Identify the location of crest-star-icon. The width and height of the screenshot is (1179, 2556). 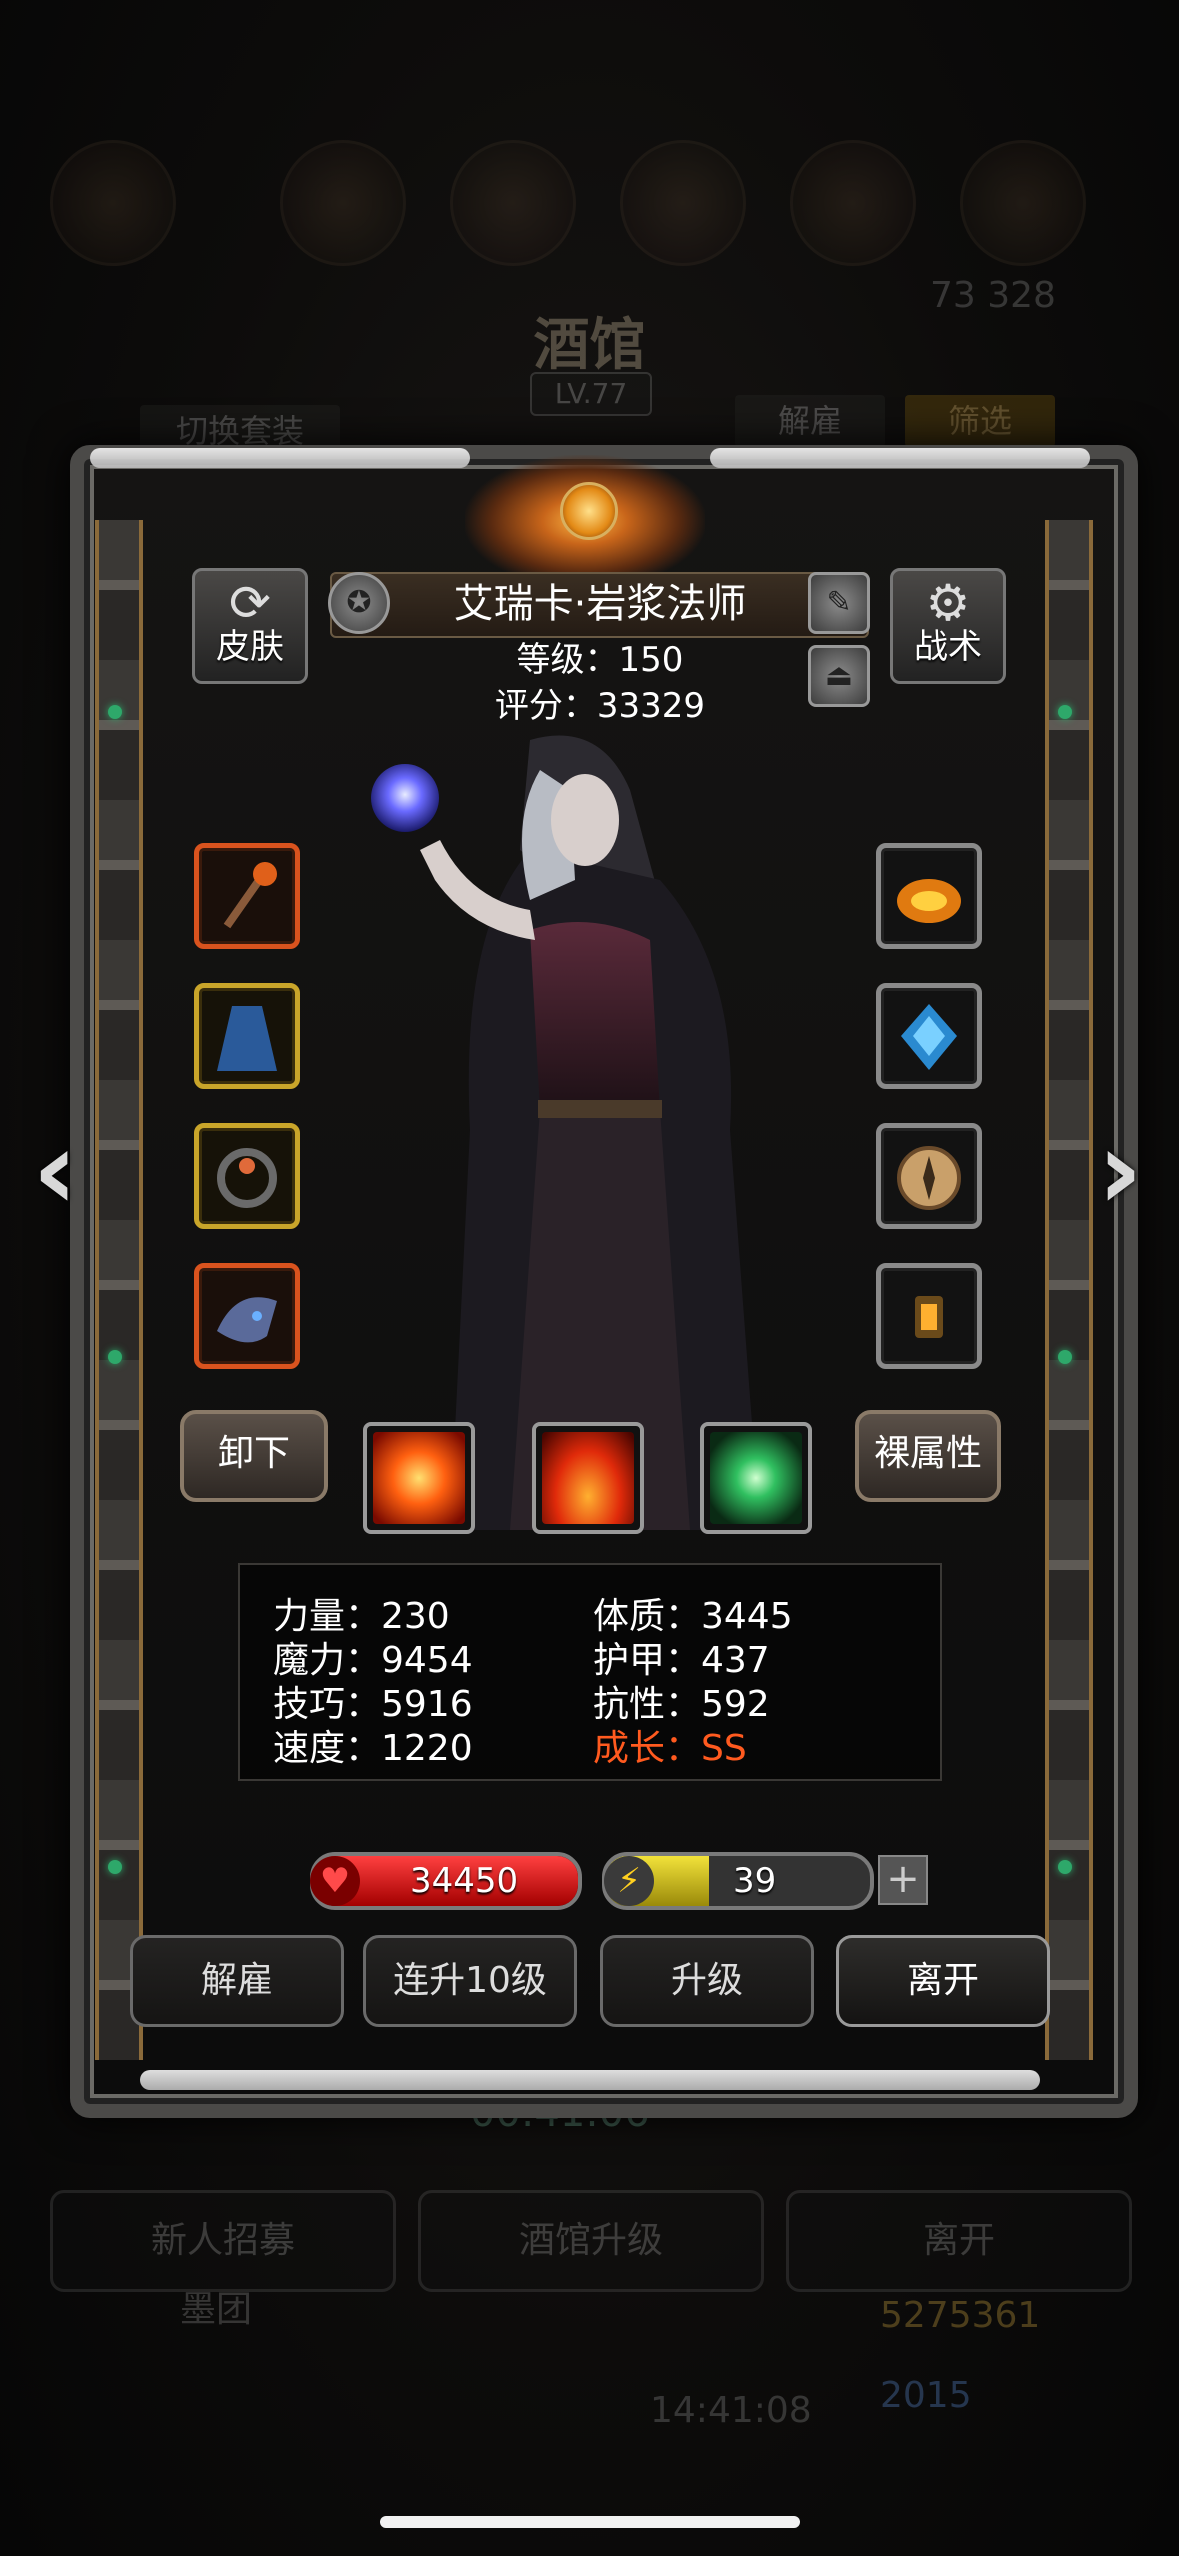
(589, 511).